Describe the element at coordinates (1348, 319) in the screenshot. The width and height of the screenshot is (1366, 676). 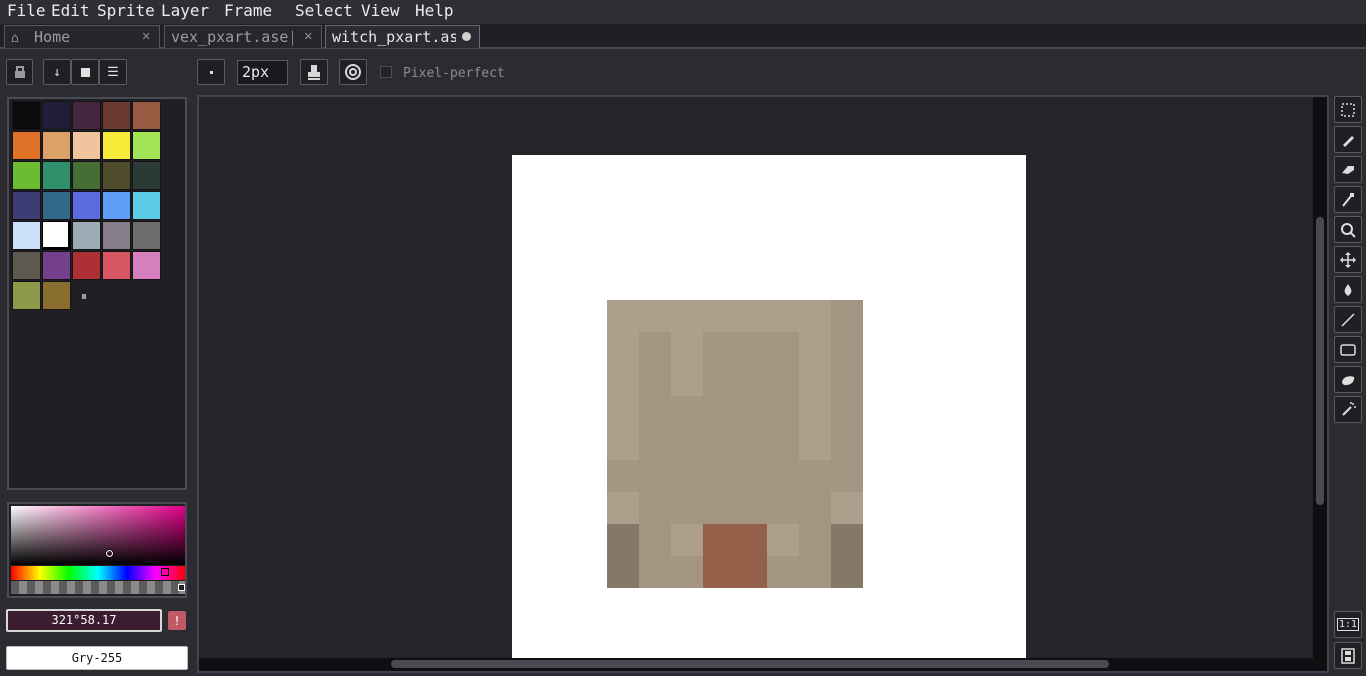
I see `line-tool-button` at that location.